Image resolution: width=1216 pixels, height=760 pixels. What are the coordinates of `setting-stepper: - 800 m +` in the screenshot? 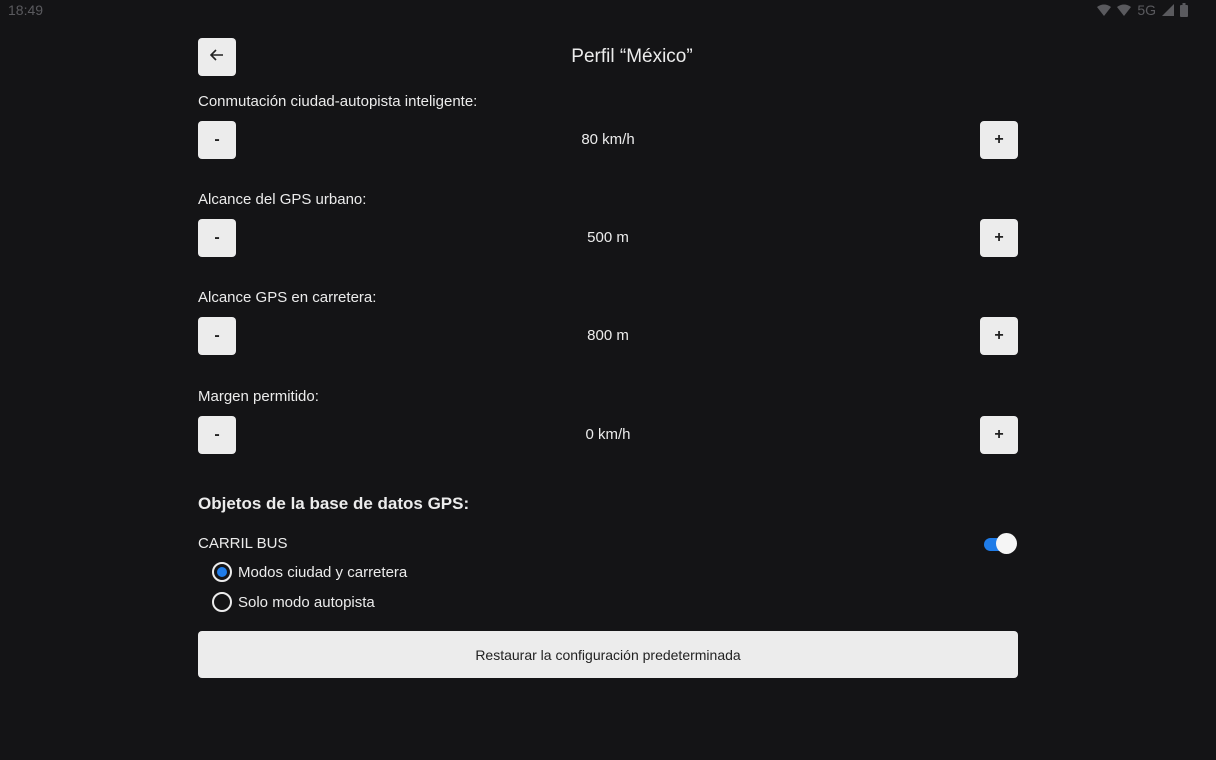 It's located at (608, 336).